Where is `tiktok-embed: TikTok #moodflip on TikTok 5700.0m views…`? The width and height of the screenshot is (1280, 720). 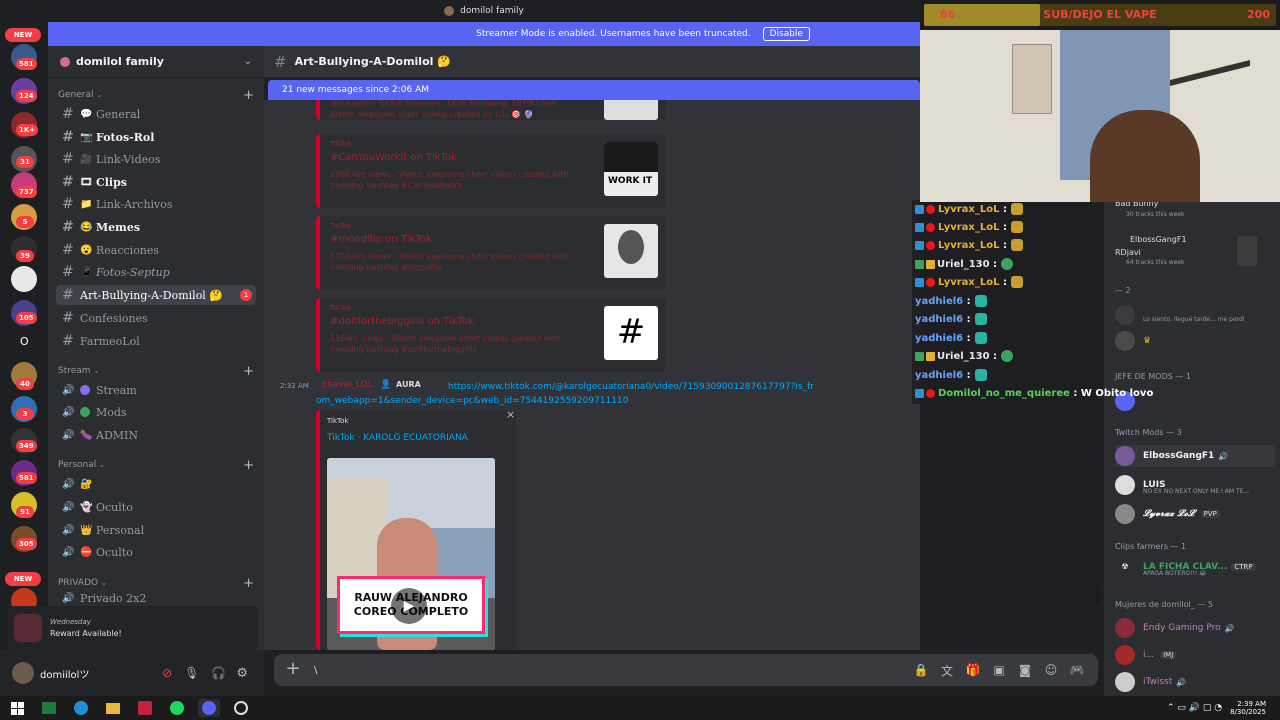
tiktok-embed: TikTok #moodflip on TikTok 5700.0m views… is located at coordinates (491, 253).